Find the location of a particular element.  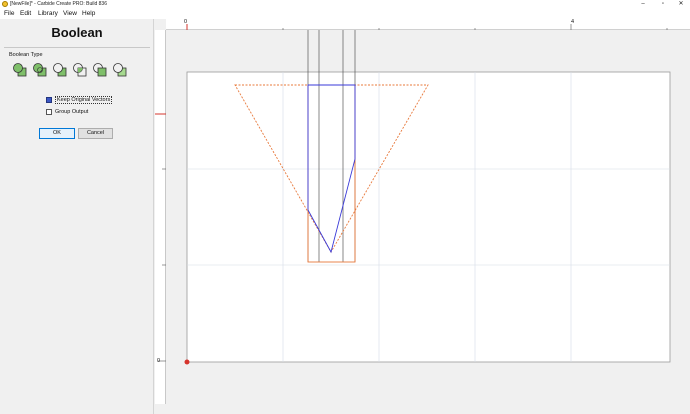

maximize-button: ▫ is located at coordinates (663, 4).